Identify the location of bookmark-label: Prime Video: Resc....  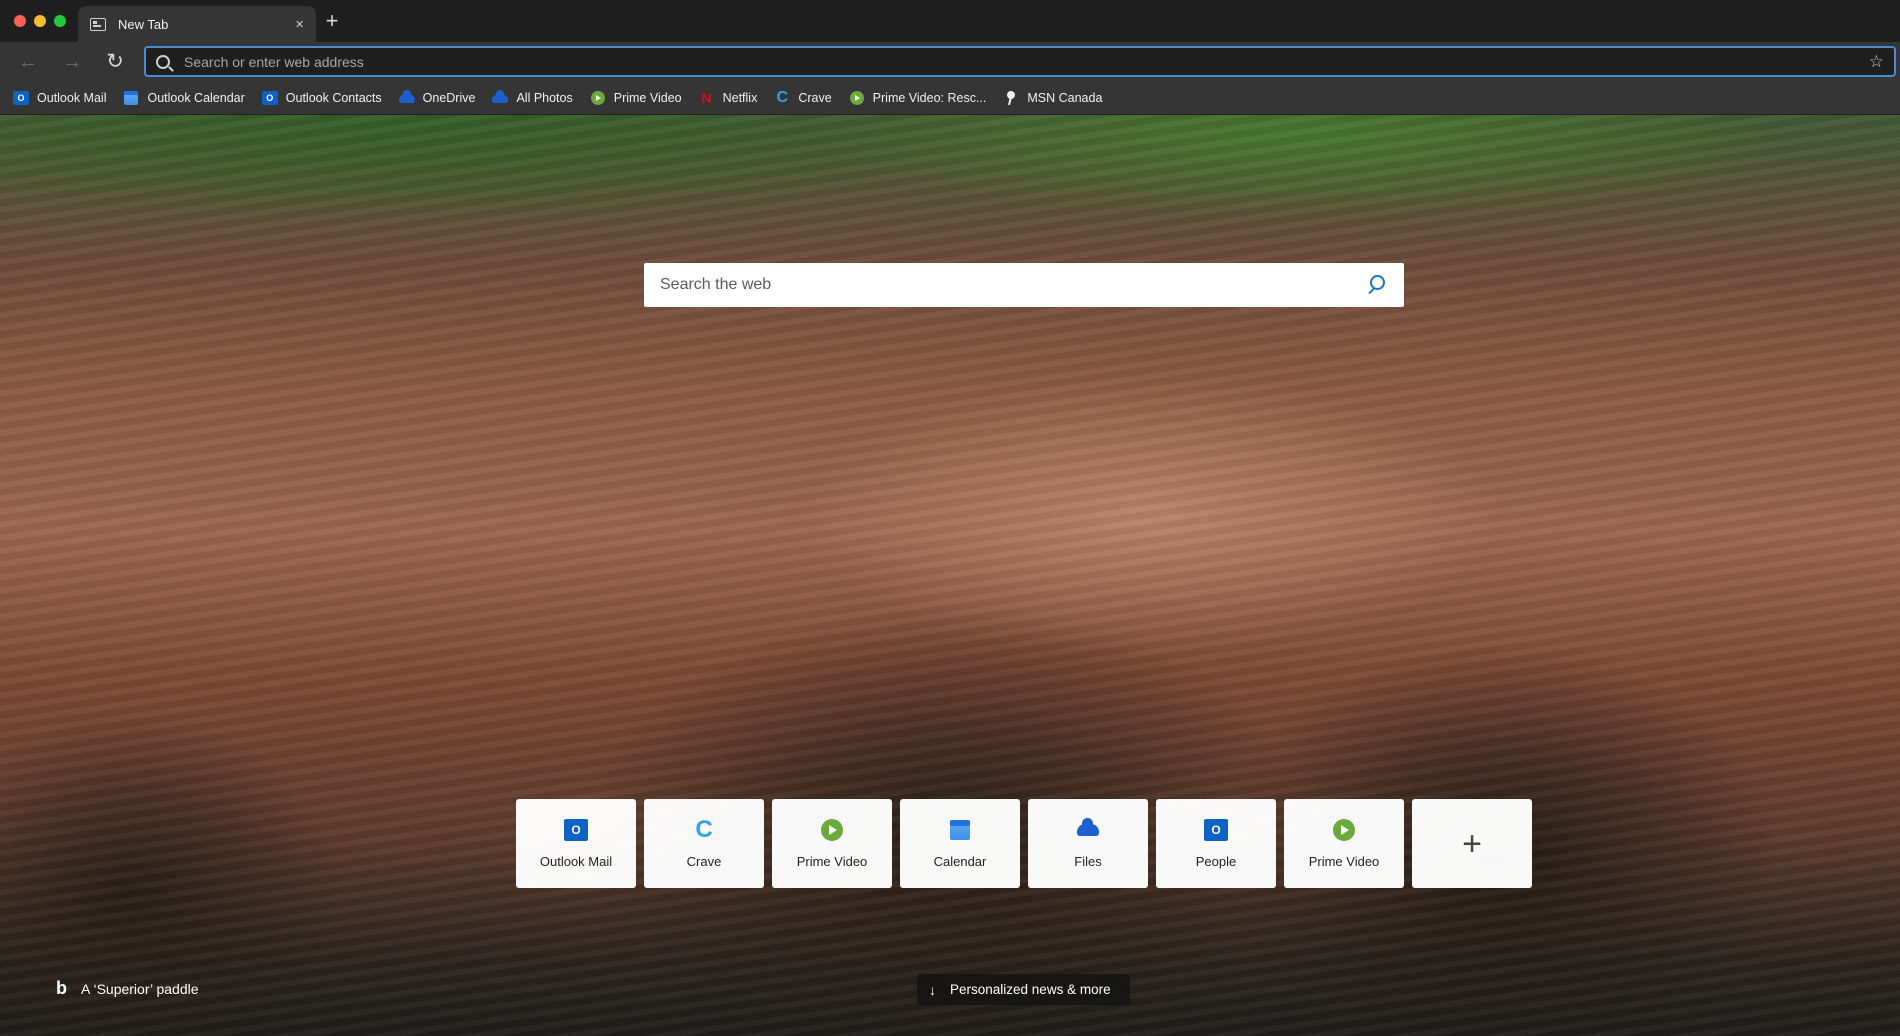
(929, 98).